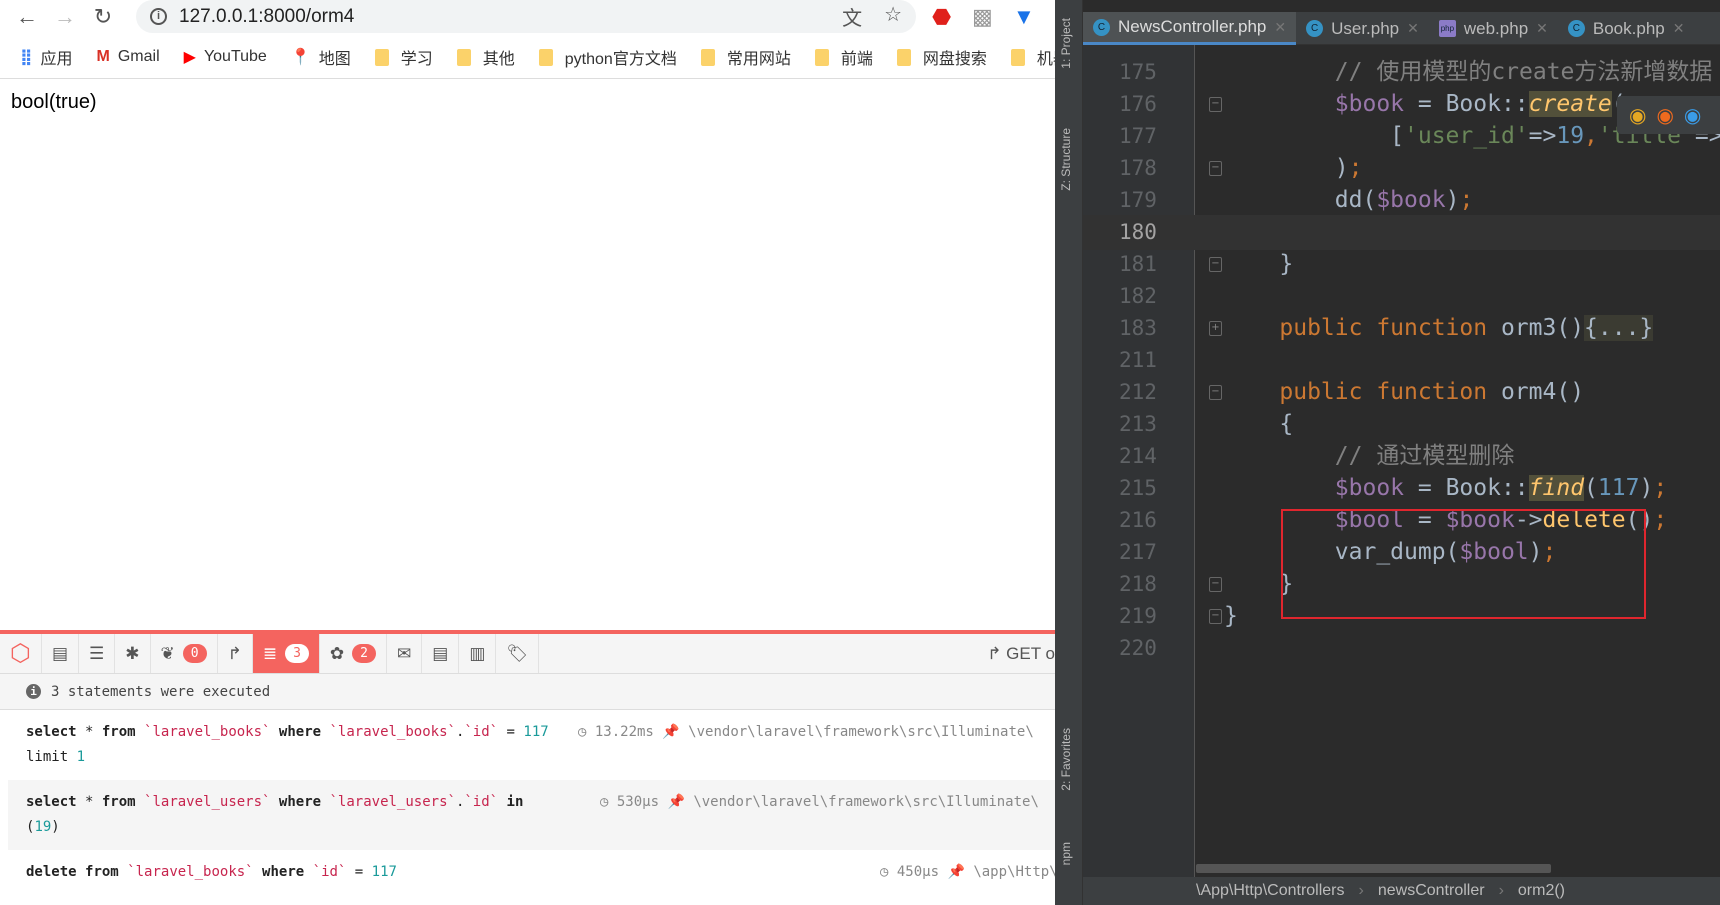  What do you see at coordinates (225, 57) in the screenshot?
I see `bookmark-item: ▶ YouTube` at bounding box center [225, 57].